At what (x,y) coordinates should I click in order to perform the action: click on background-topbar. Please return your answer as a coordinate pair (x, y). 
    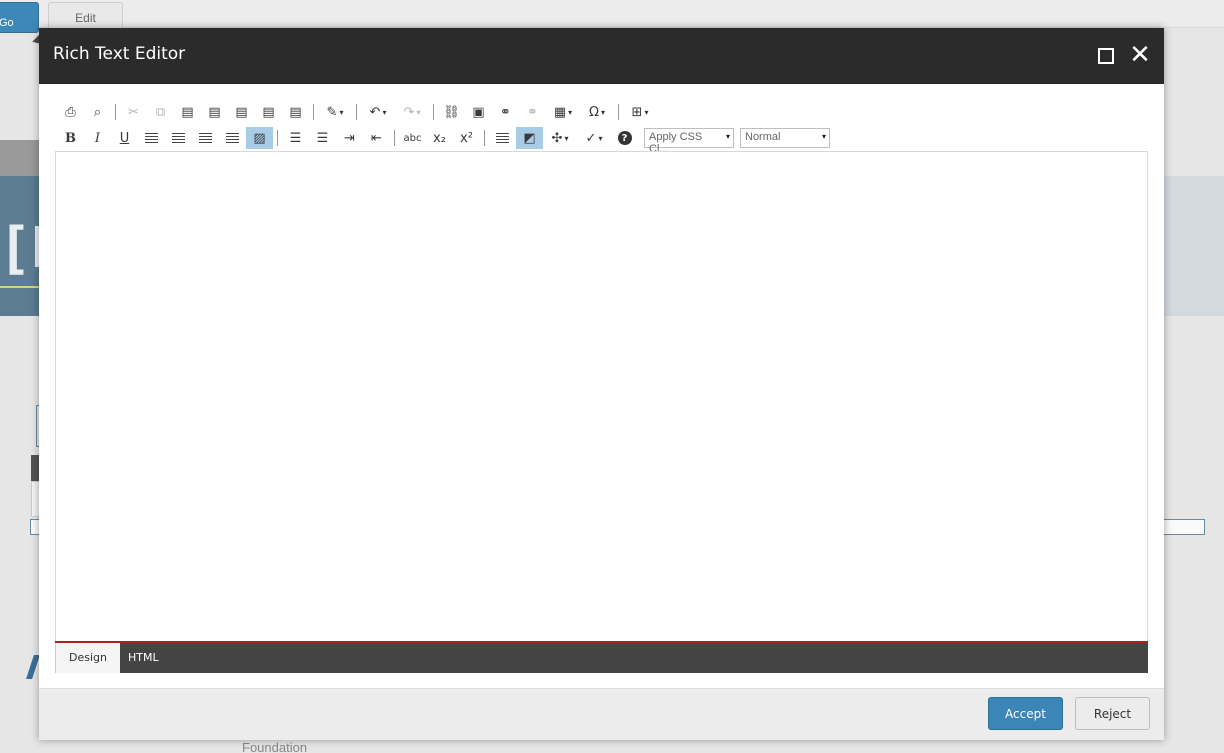
    Looking at the image, I should click on (612, 14).